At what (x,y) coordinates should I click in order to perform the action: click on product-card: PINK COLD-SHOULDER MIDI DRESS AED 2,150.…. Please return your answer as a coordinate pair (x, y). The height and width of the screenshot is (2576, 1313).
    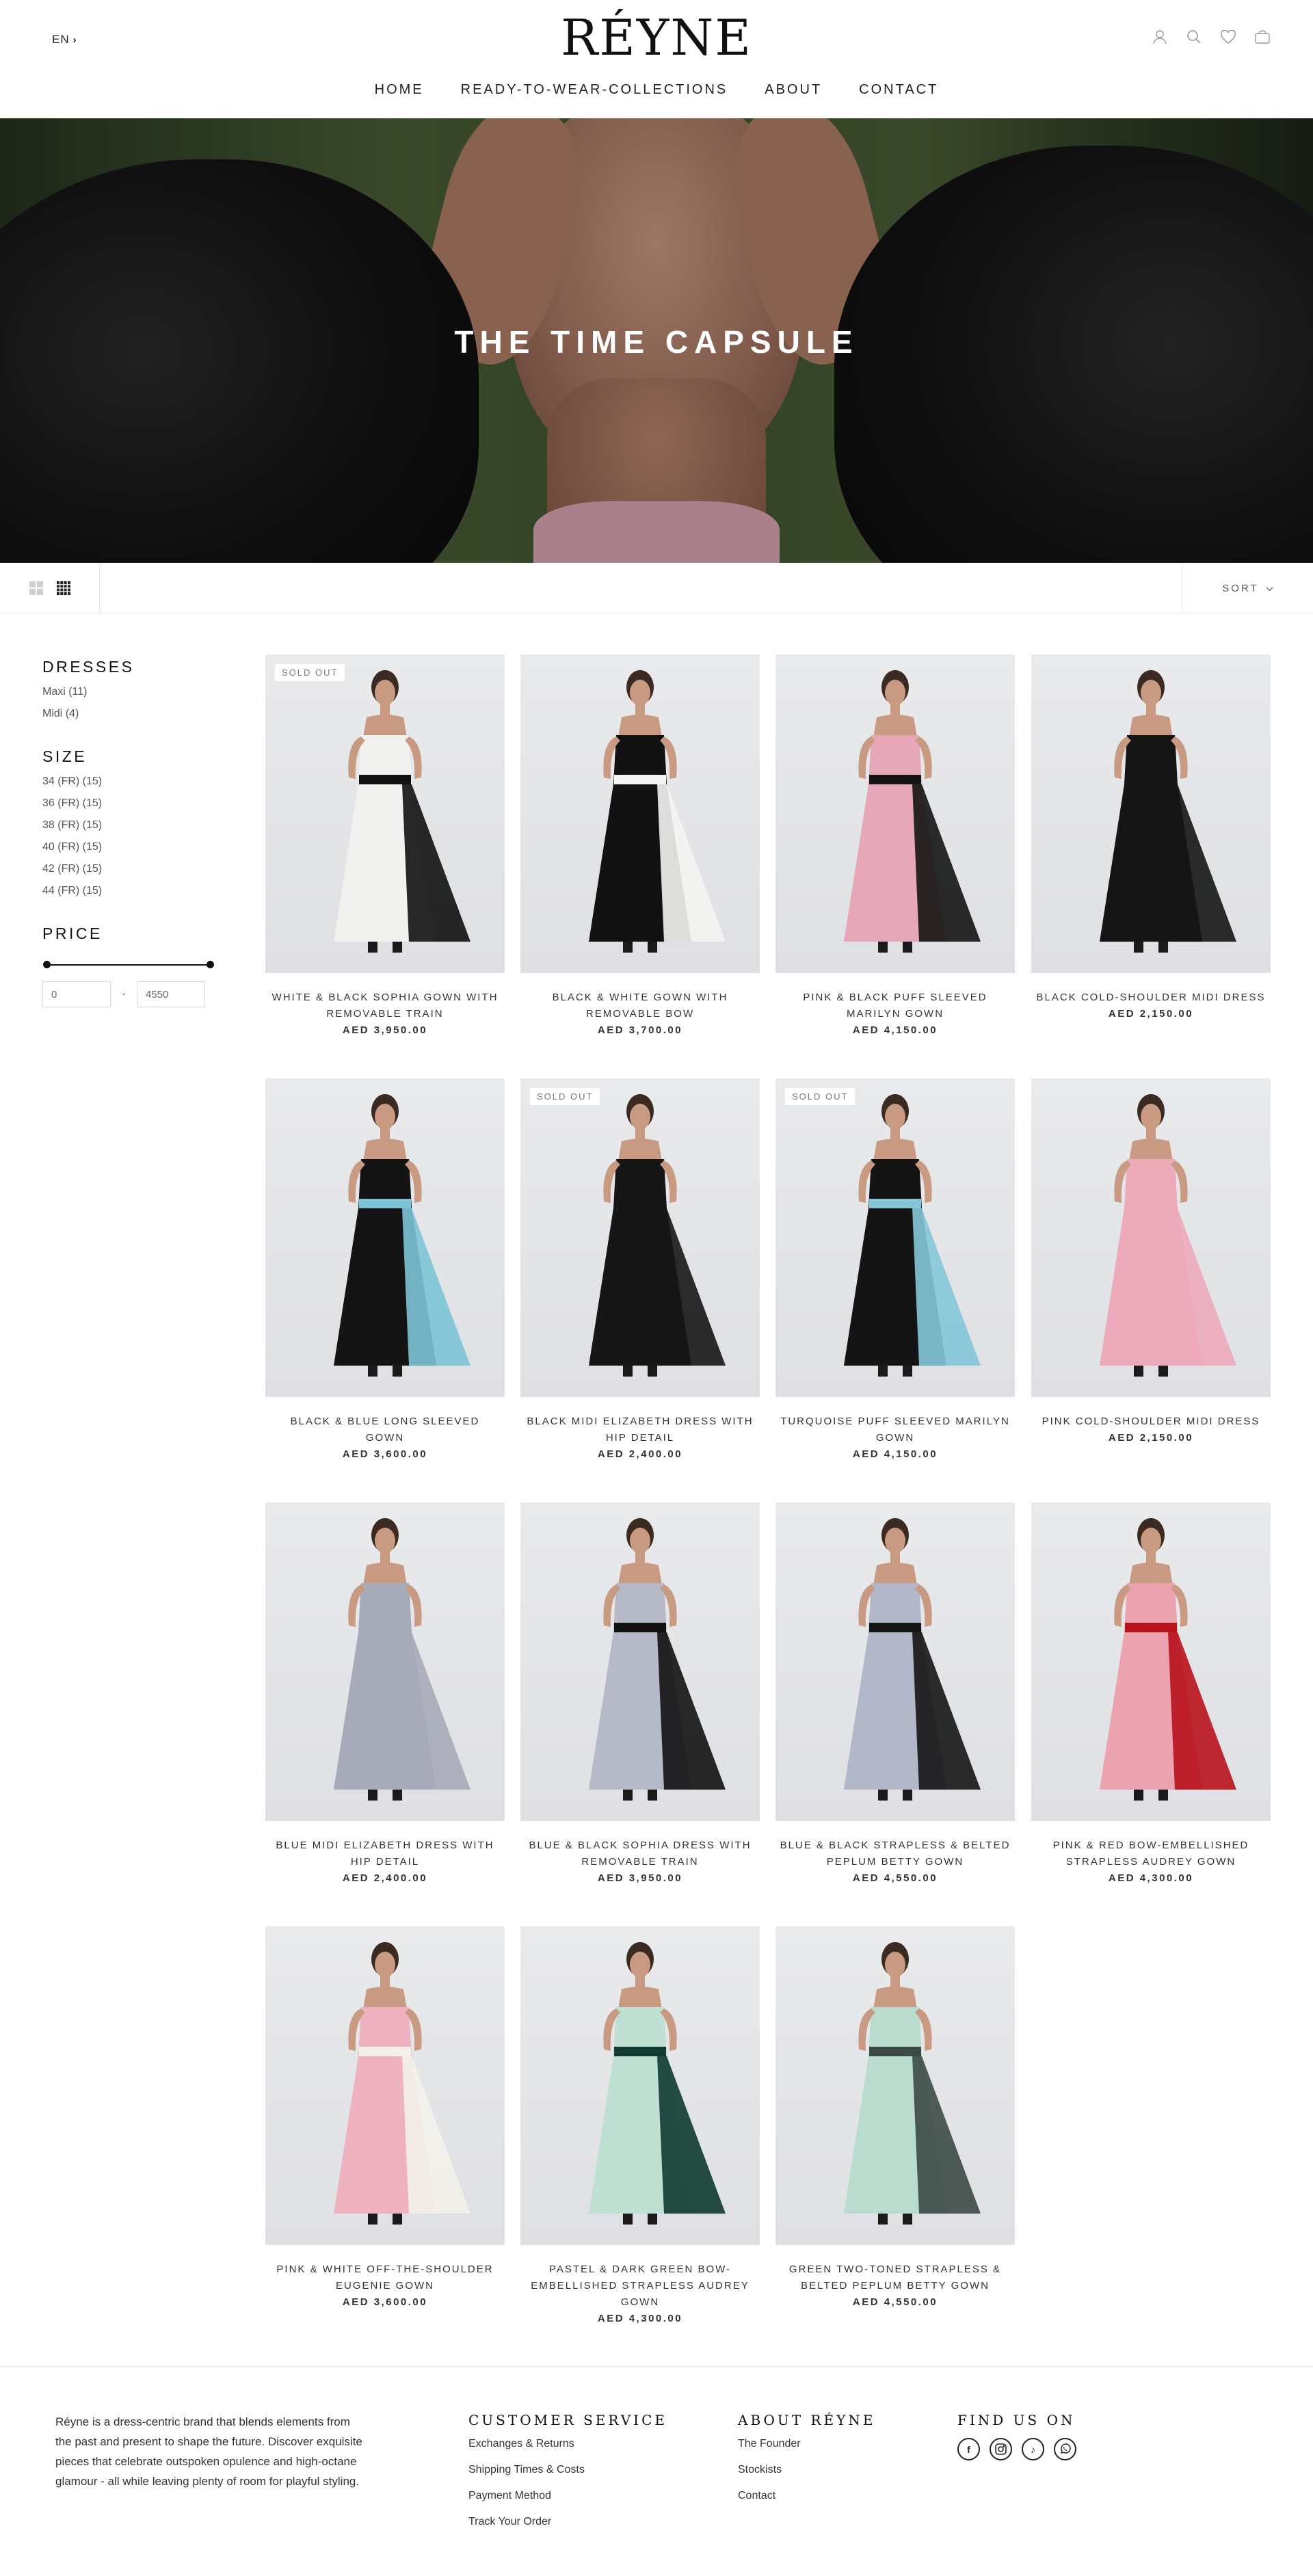
    Looking at the image, I should click on (1151, 1261).